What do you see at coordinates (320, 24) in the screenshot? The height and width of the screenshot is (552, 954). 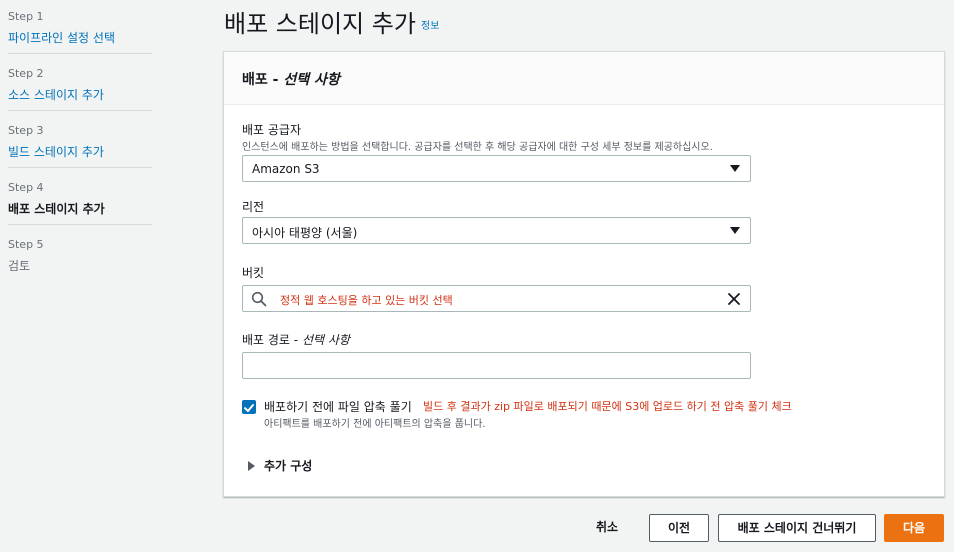 I see `page-title: 배포 스테이지 추가` at bounding box center [320, 24].